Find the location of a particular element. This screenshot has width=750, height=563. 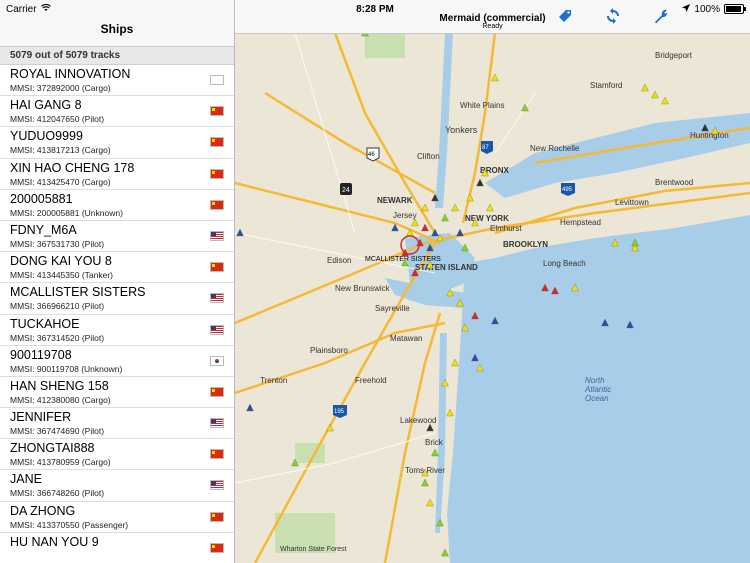

ship-mmsi: MMSI: 412047650 (Pilot) is located at coordinates (57, 119).